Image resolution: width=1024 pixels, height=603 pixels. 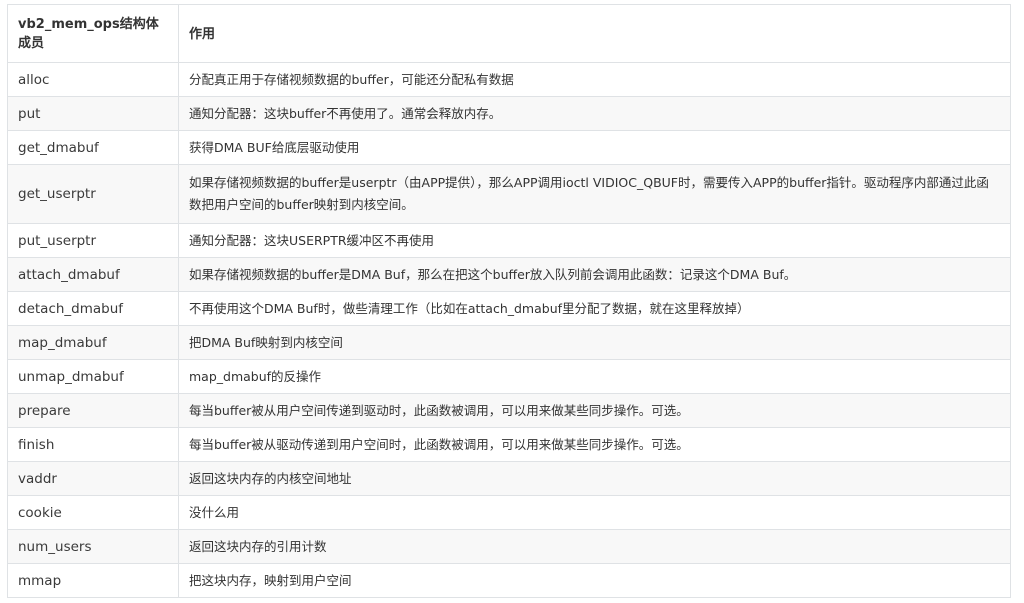 I want to click on member-cell: unmap_dmabuf, so click(x=93, y=376).